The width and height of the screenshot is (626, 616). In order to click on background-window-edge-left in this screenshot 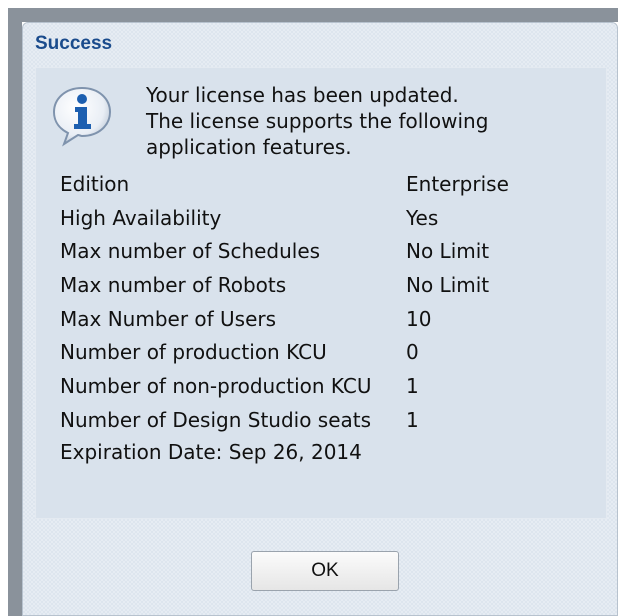, I will do `click(15, 312)`.